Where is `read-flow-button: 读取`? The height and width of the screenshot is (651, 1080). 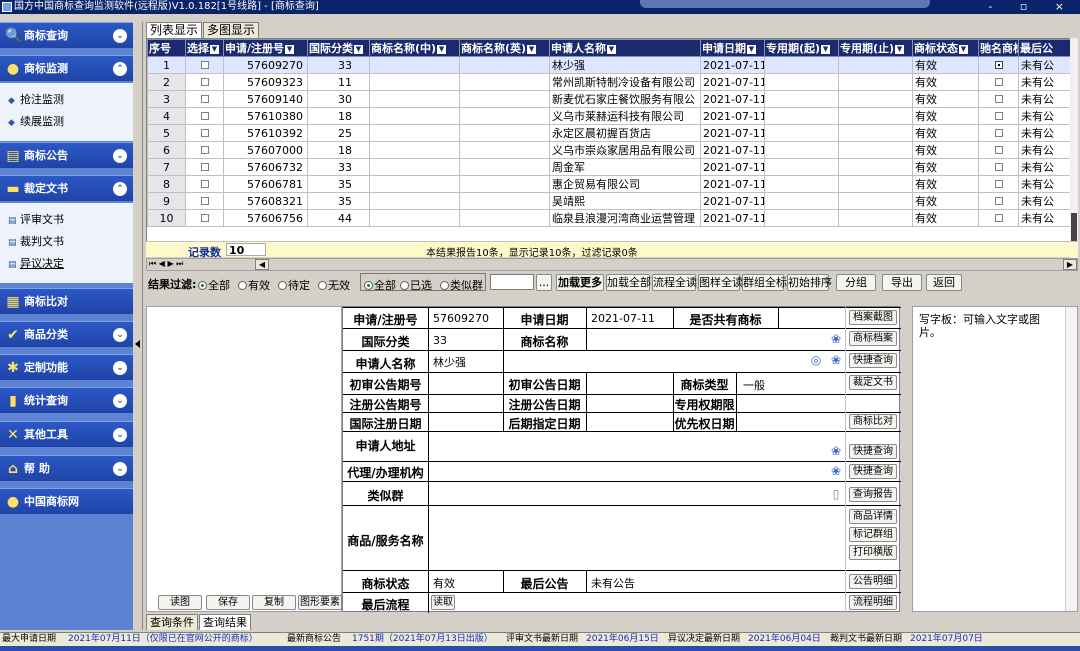
read-flow-button: 读取 is located at coordinates (443, 602).